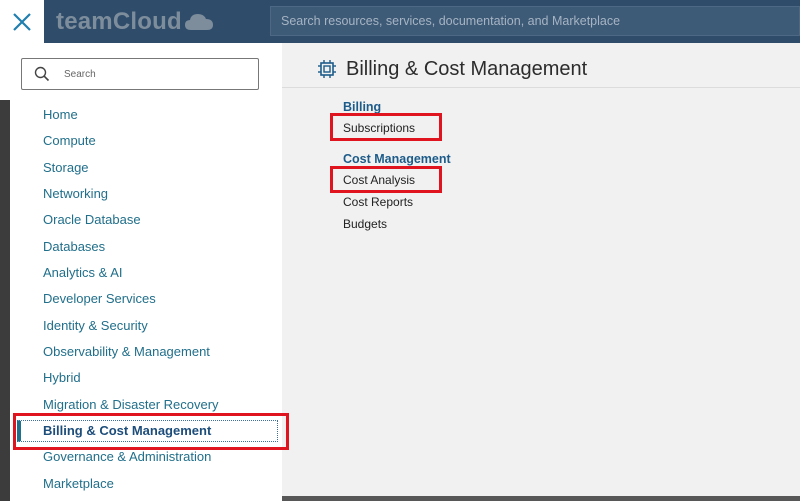 The height and width of the screenshot is (501, 800). Describe the element at coordinates (141, 115) in the screenshot. I see `nav-item-home: Home` at that location.